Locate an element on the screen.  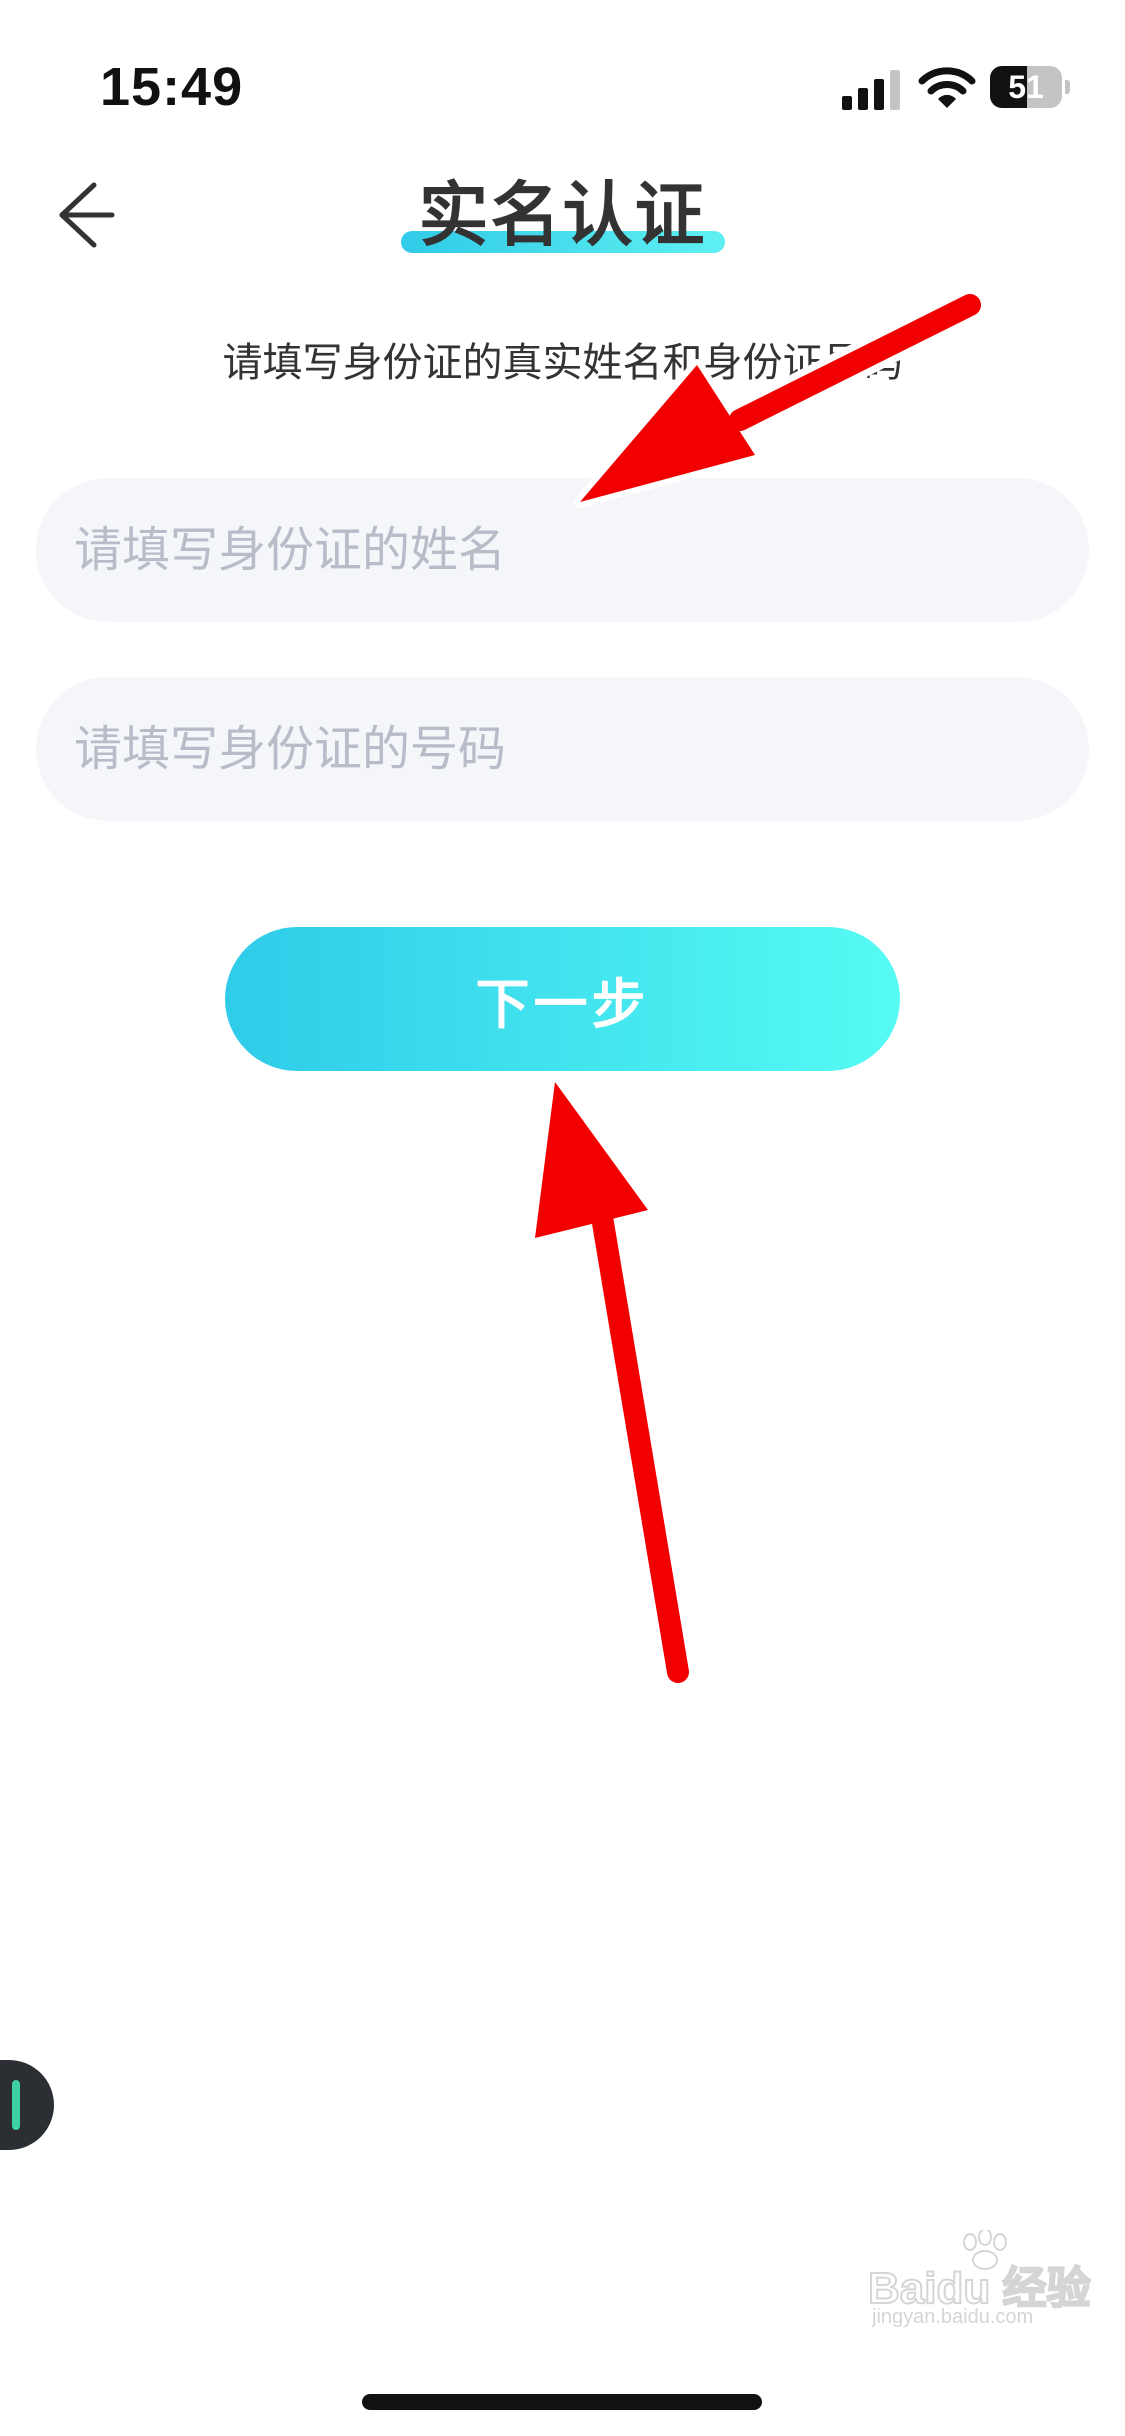
battery-body: 51 is located at coordinates (1026, 87).